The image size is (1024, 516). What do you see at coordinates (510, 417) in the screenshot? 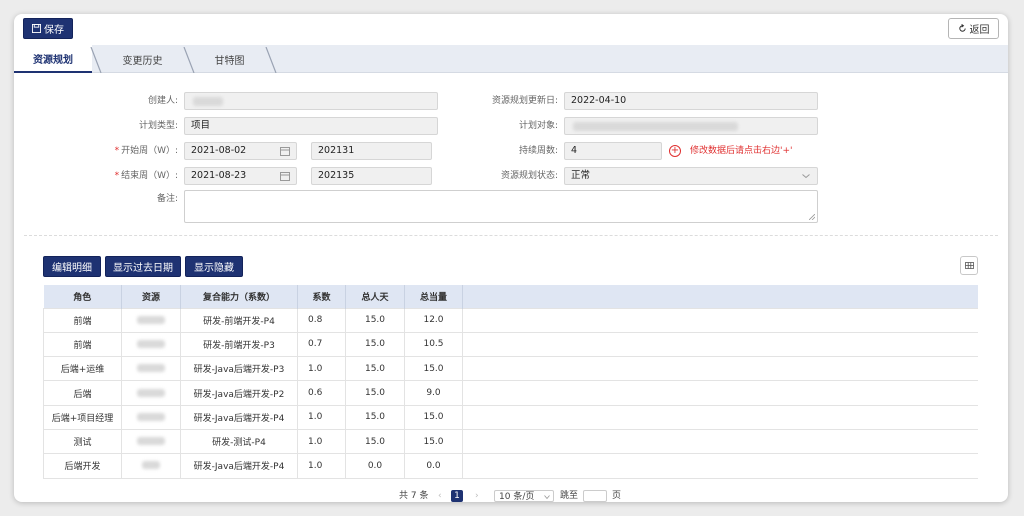
I see `table-row: 后端+项目经理 研发-Java后端开发-P4 1.0 15.0 15.0` at bounding box center [510, 417].